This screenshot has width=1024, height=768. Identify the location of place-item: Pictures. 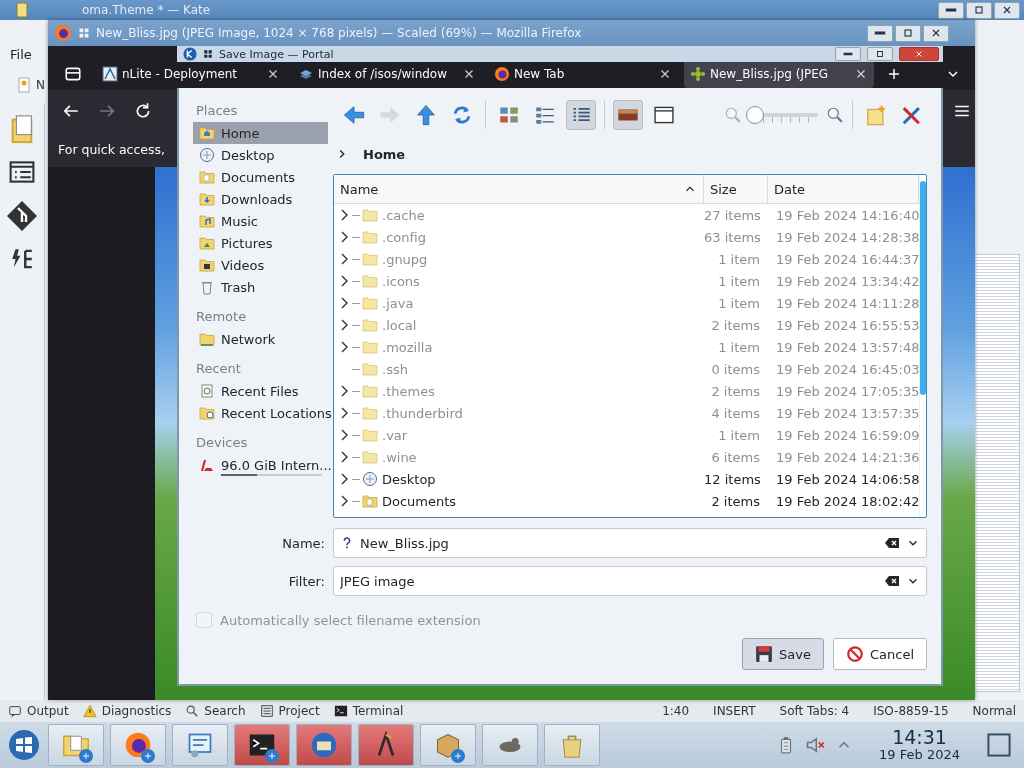
(260, 243).